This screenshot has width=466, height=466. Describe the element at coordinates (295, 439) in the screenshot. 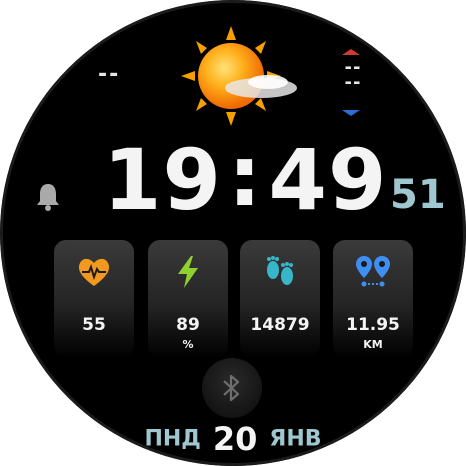

I see `date-month: ЯНВ` at that location.